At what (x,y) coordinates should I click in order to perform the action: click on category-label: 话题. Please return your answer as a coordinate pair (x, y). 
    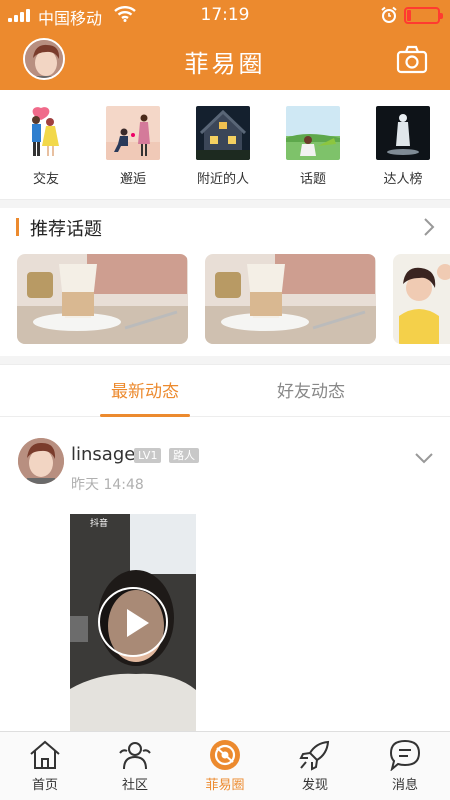
    Looking at the image, I should click on (312, 179).